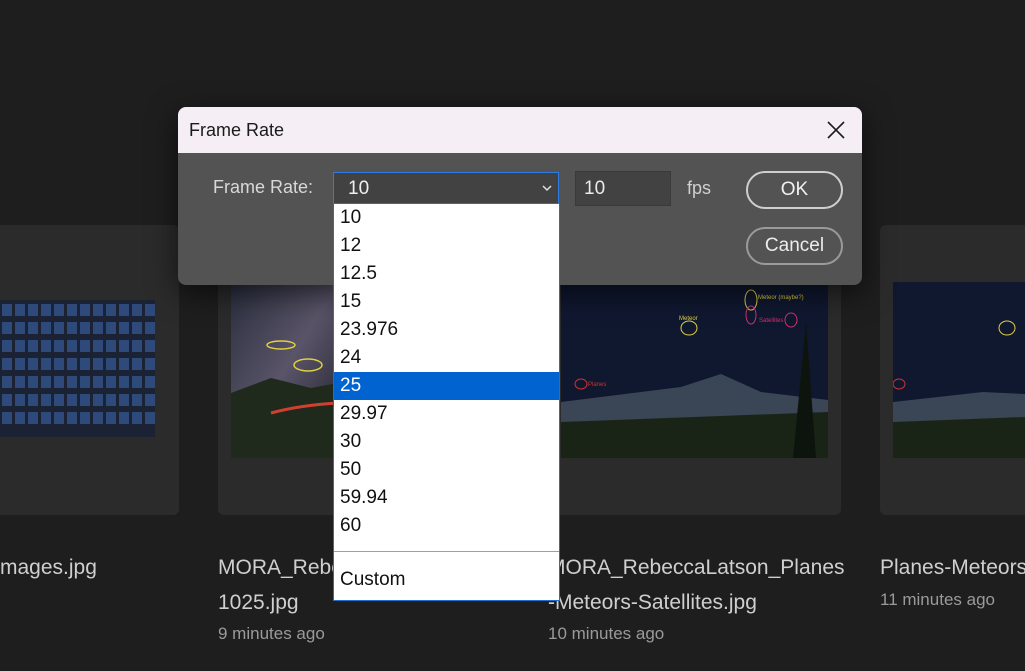 The height and width of the screenshot is (671, 1025). I want to click on file-thumbnail: Meteor (maybe?) Meteor Satellites Planes, so click(694, 370).